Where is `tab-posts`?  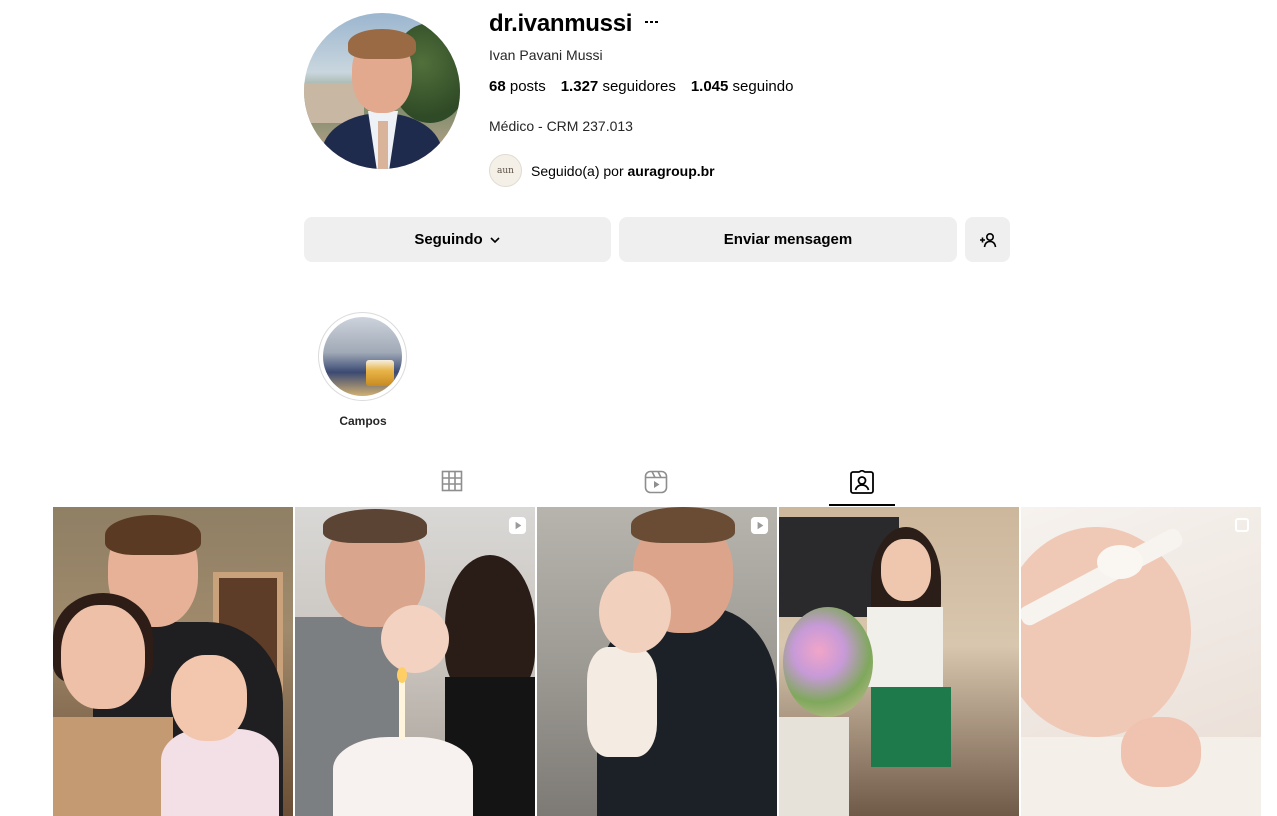 tab-posts is located at coordinates (452, 486).